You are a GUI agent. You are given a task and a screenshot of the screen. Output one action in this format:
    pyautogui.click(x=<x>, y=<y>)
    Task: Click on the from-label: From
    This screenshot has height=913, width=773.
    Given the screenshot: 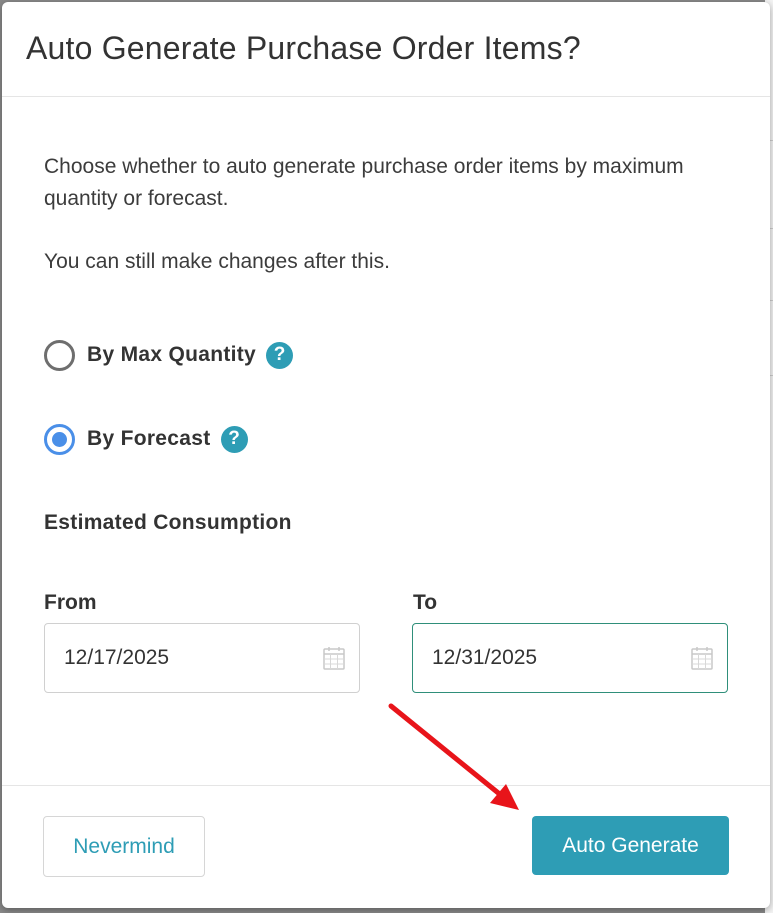 What is the action you would take?
    pyautogui.click(x=70, y=602)
    